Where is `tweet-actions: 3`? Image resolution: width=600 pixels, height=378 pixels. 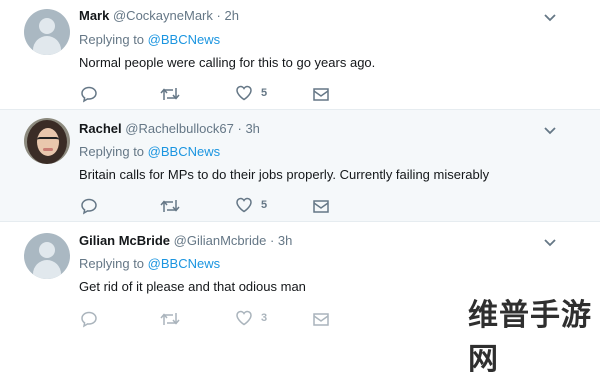
tweet-actions: 3 is located at coordinates (210, 319).